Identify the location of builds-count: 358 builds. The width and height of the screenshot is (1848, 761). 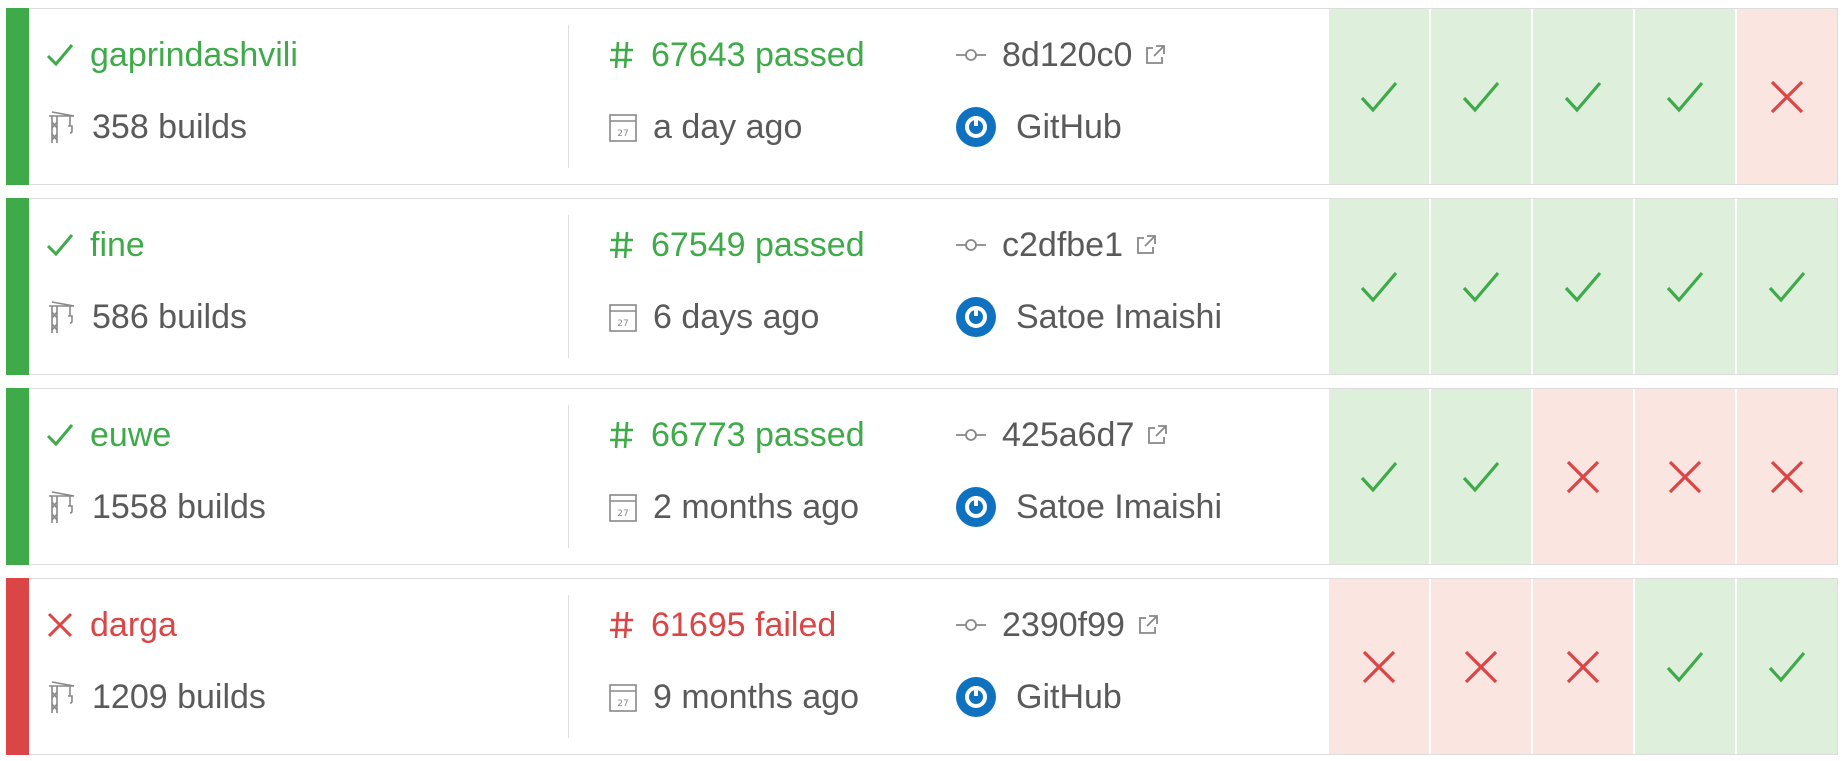
(170, 126).